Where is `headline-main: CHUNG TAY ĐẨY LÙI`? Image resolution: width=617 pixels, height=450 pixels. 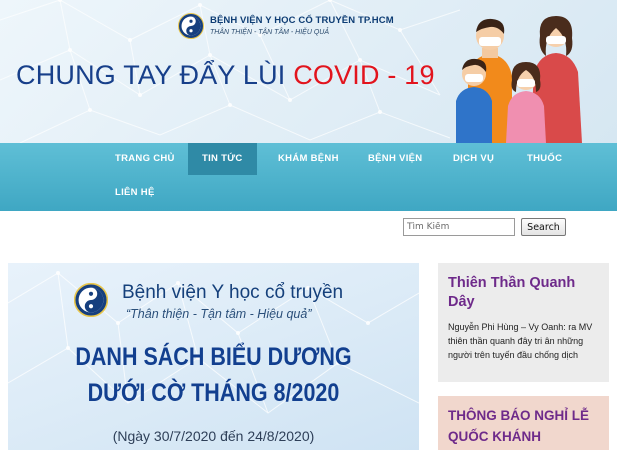 headline-main: CHUNG TAY ĐẨY LÙI is located at coordinates (151, 75).